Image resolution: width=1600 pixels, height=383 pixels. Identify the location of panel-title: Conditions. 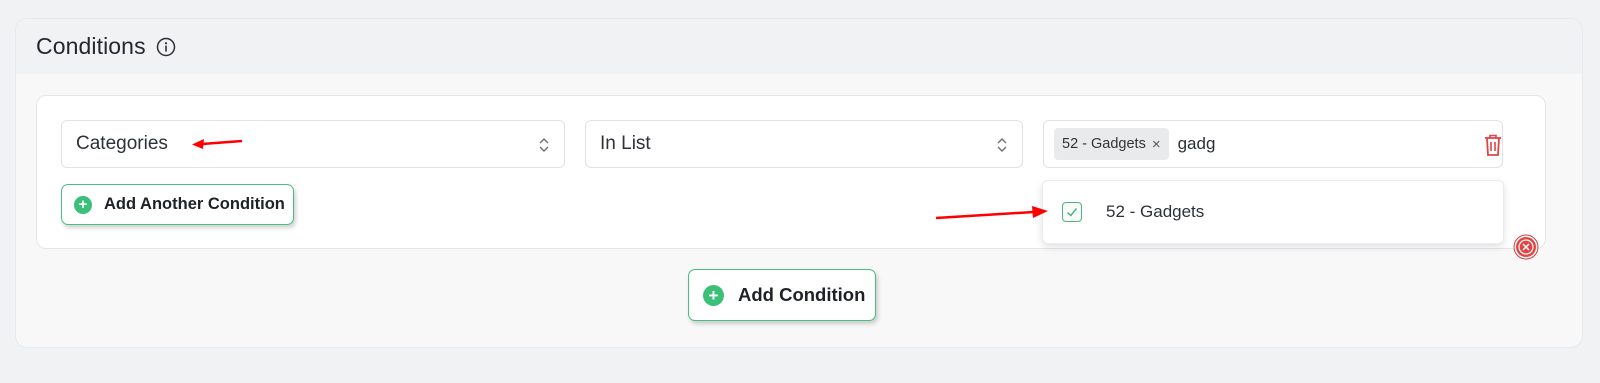
(91, 46).